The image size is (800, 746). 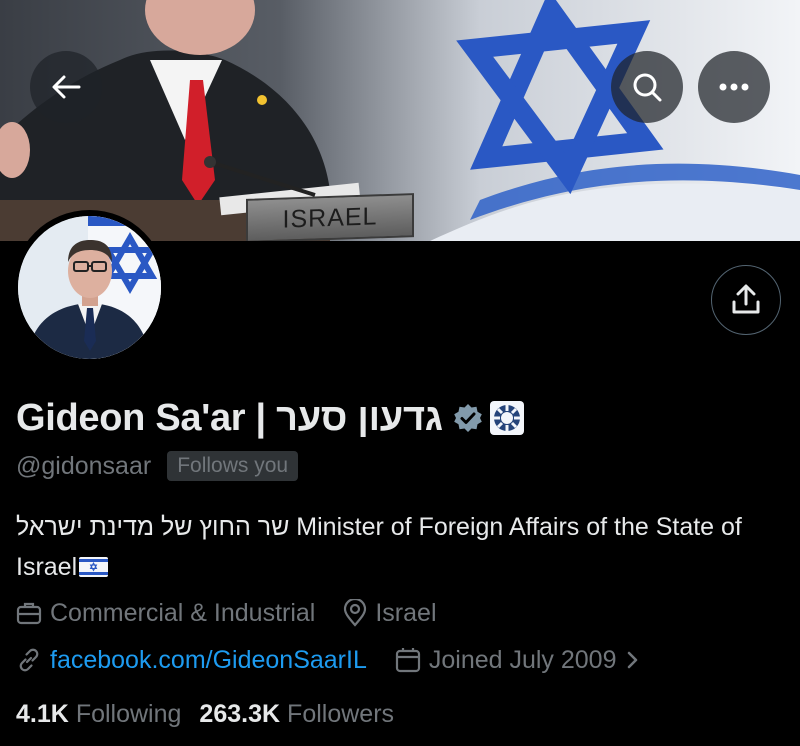 I want to click on briefcase-icon, so click(x=29, y=613).